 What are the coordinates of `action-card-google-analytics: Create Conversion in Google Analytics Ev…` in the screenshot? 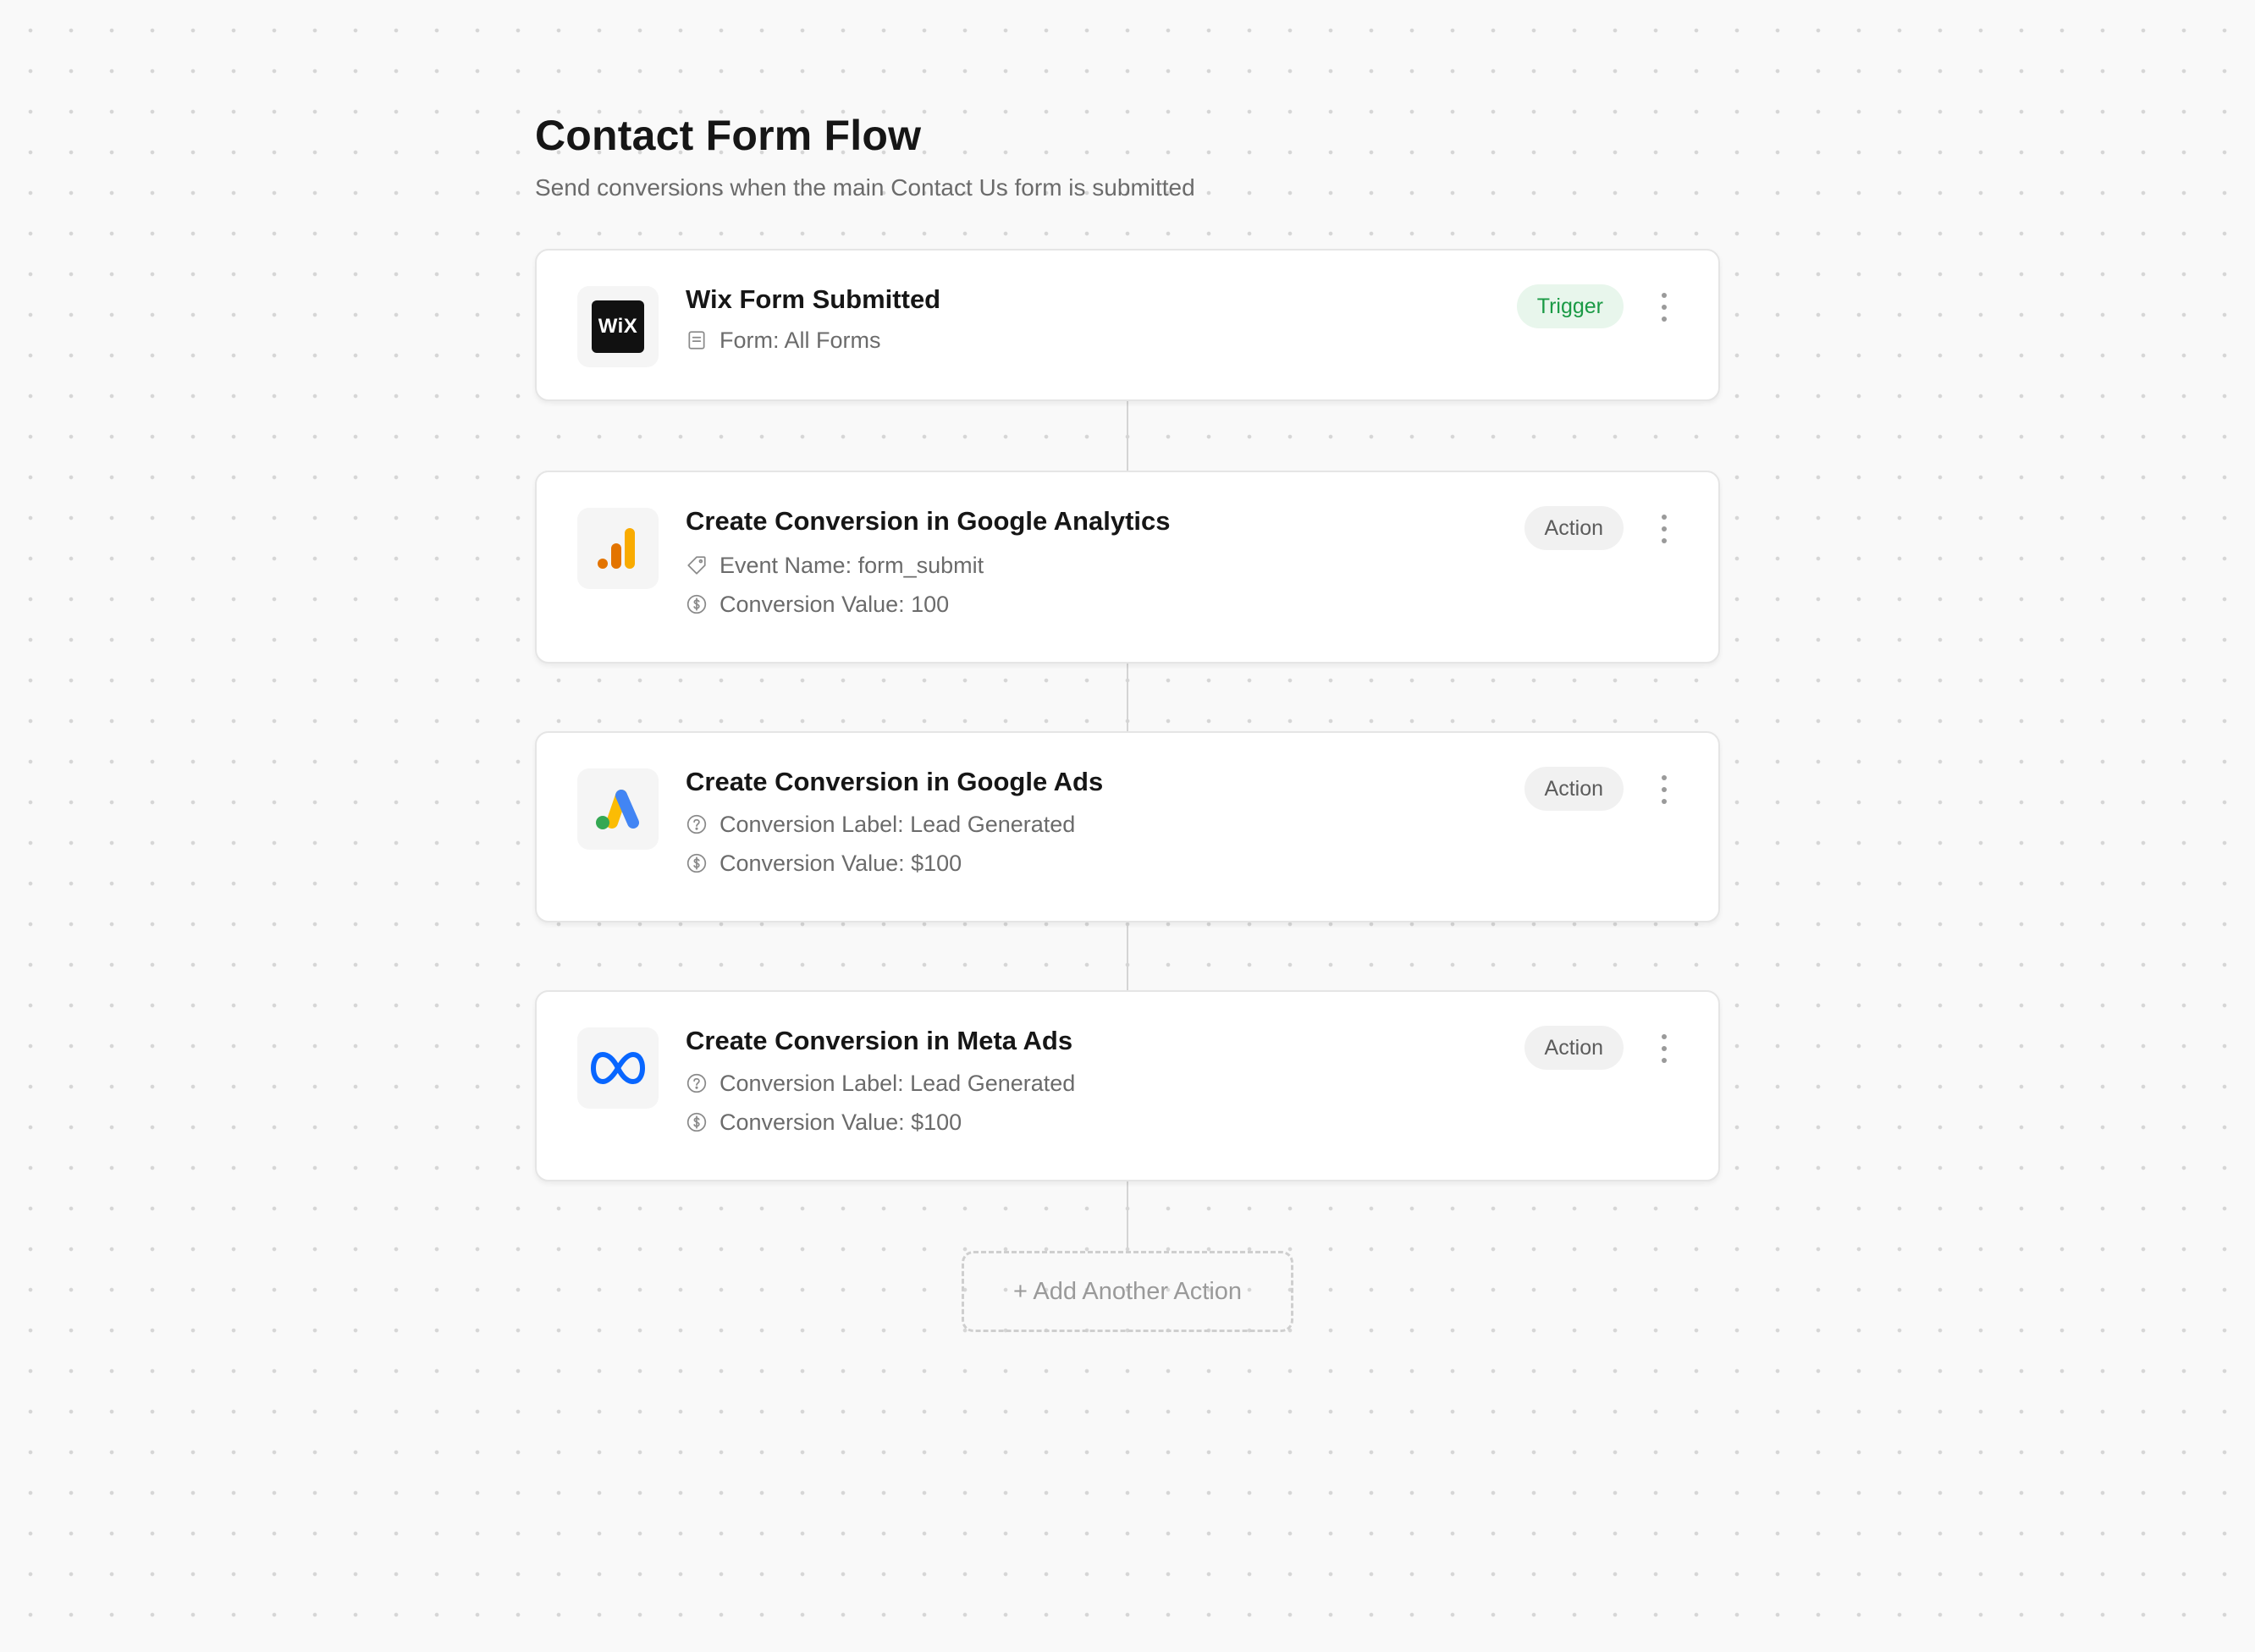 It's located at (1127, 567).